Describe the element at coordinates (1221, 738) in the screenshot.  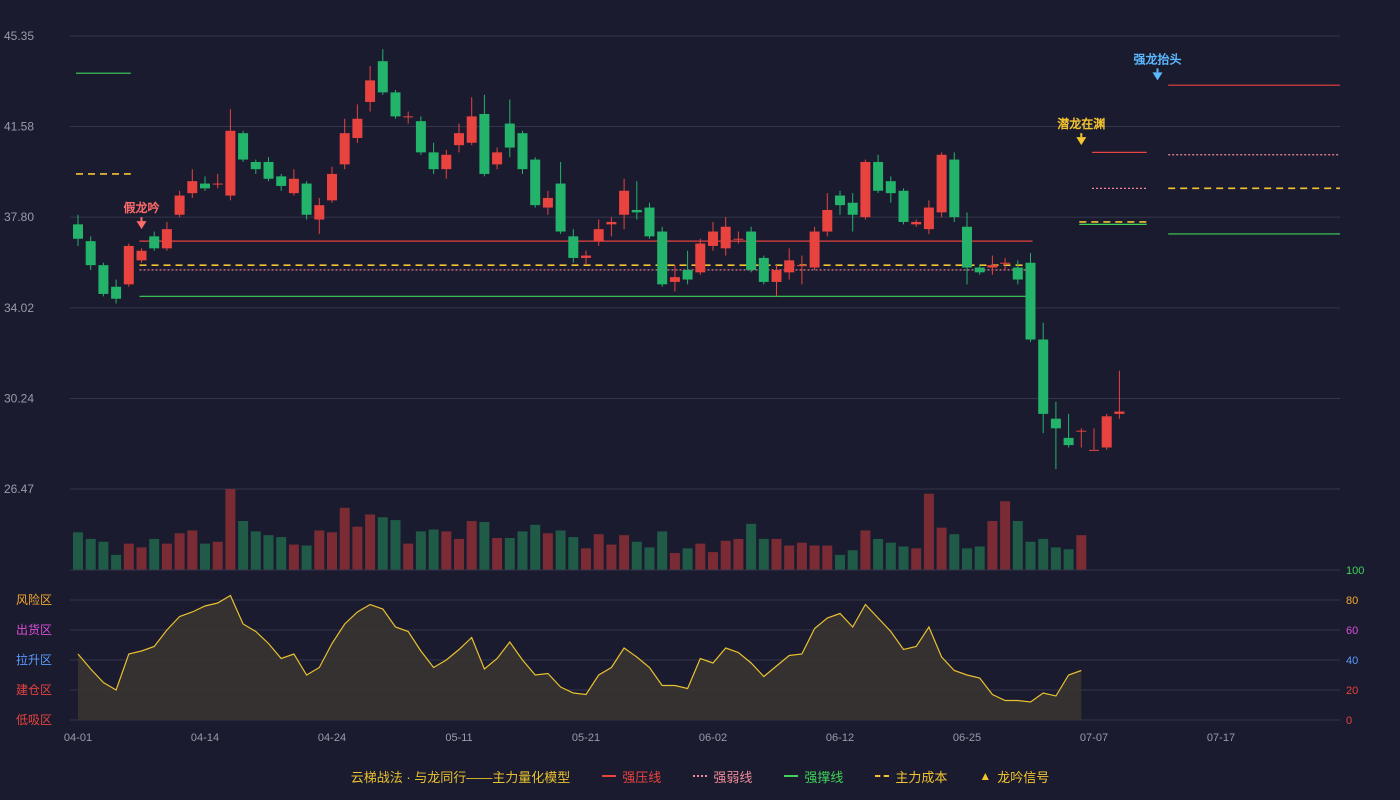
I see `date-tick-label: 07-17` at that location.